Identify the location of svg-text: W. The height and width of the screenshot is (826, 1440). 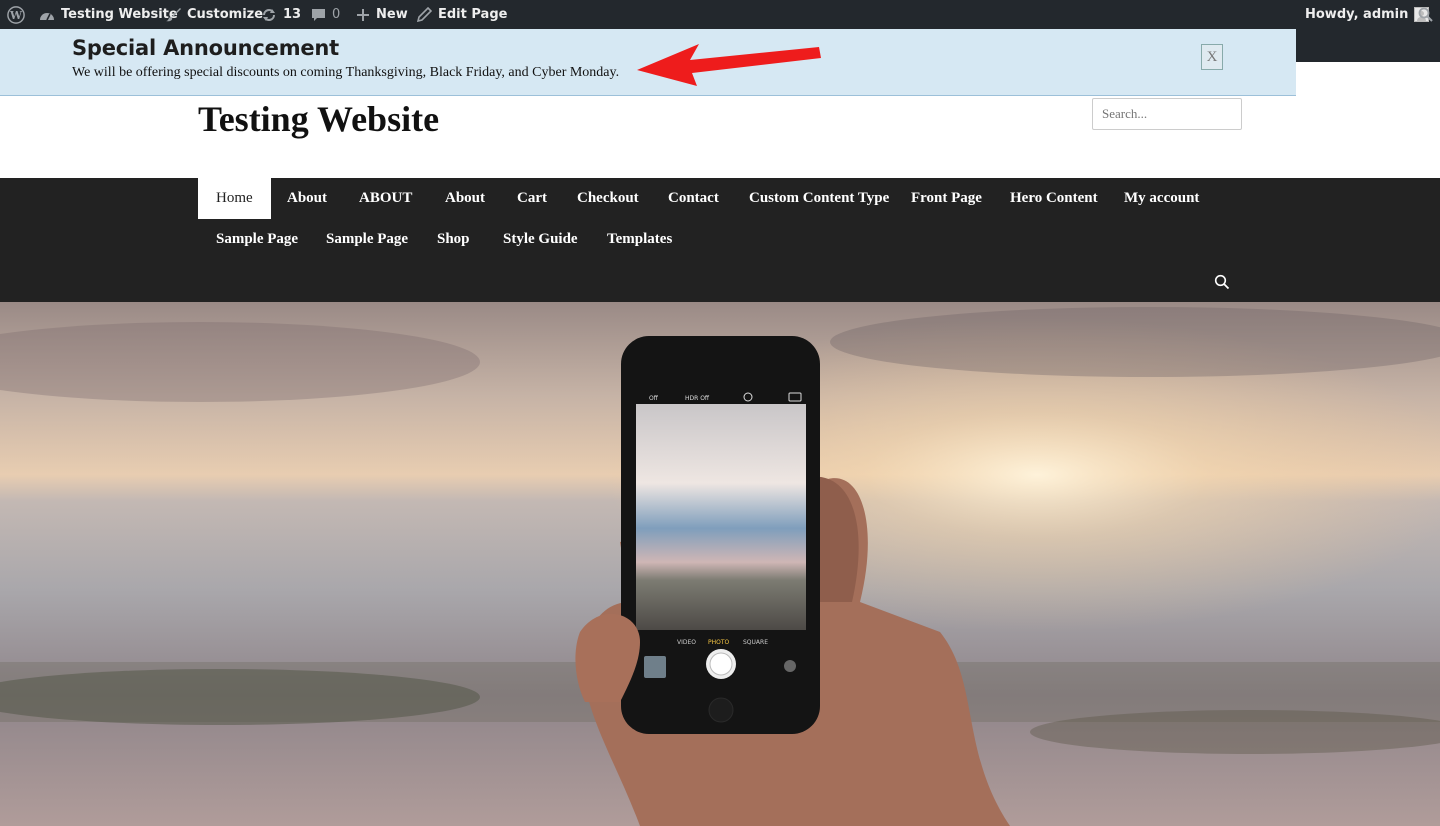
(16, 15).